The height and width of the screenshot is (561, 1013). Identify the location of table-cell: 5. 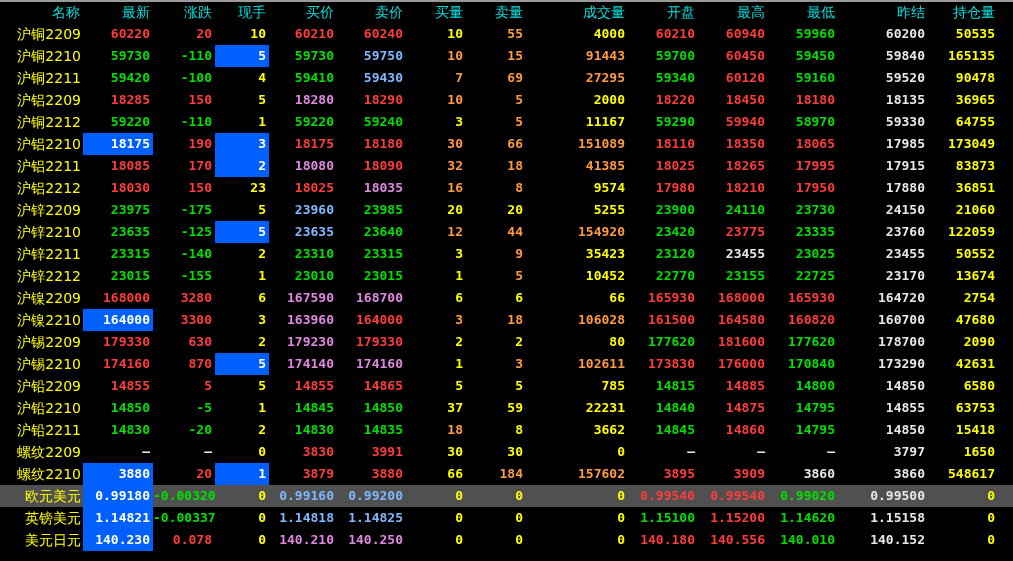
(262, 385).